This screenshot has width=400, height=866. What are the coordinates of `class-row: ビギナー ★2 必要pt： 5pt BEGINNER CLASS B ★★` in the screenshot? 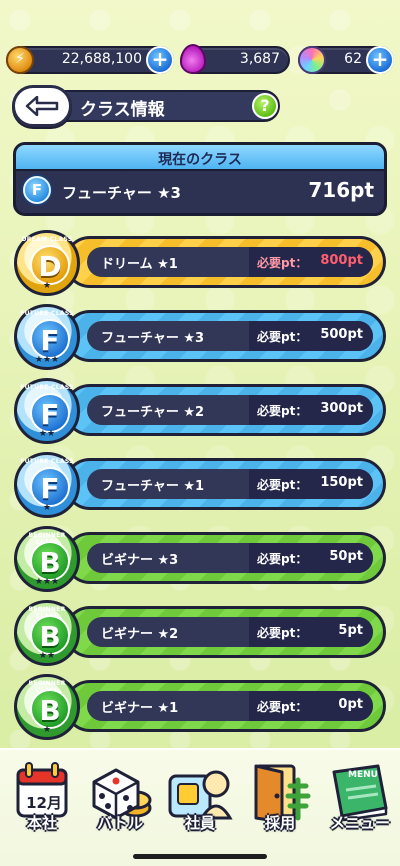 It's located at (200, 633).